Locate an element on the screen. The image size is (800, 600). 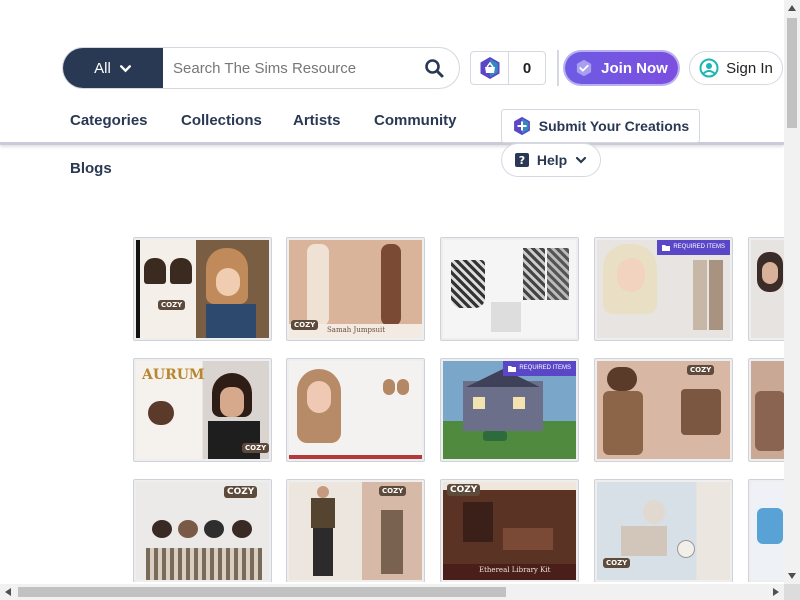
sign-in-label: Sign In is located at coordinates (749, 68).